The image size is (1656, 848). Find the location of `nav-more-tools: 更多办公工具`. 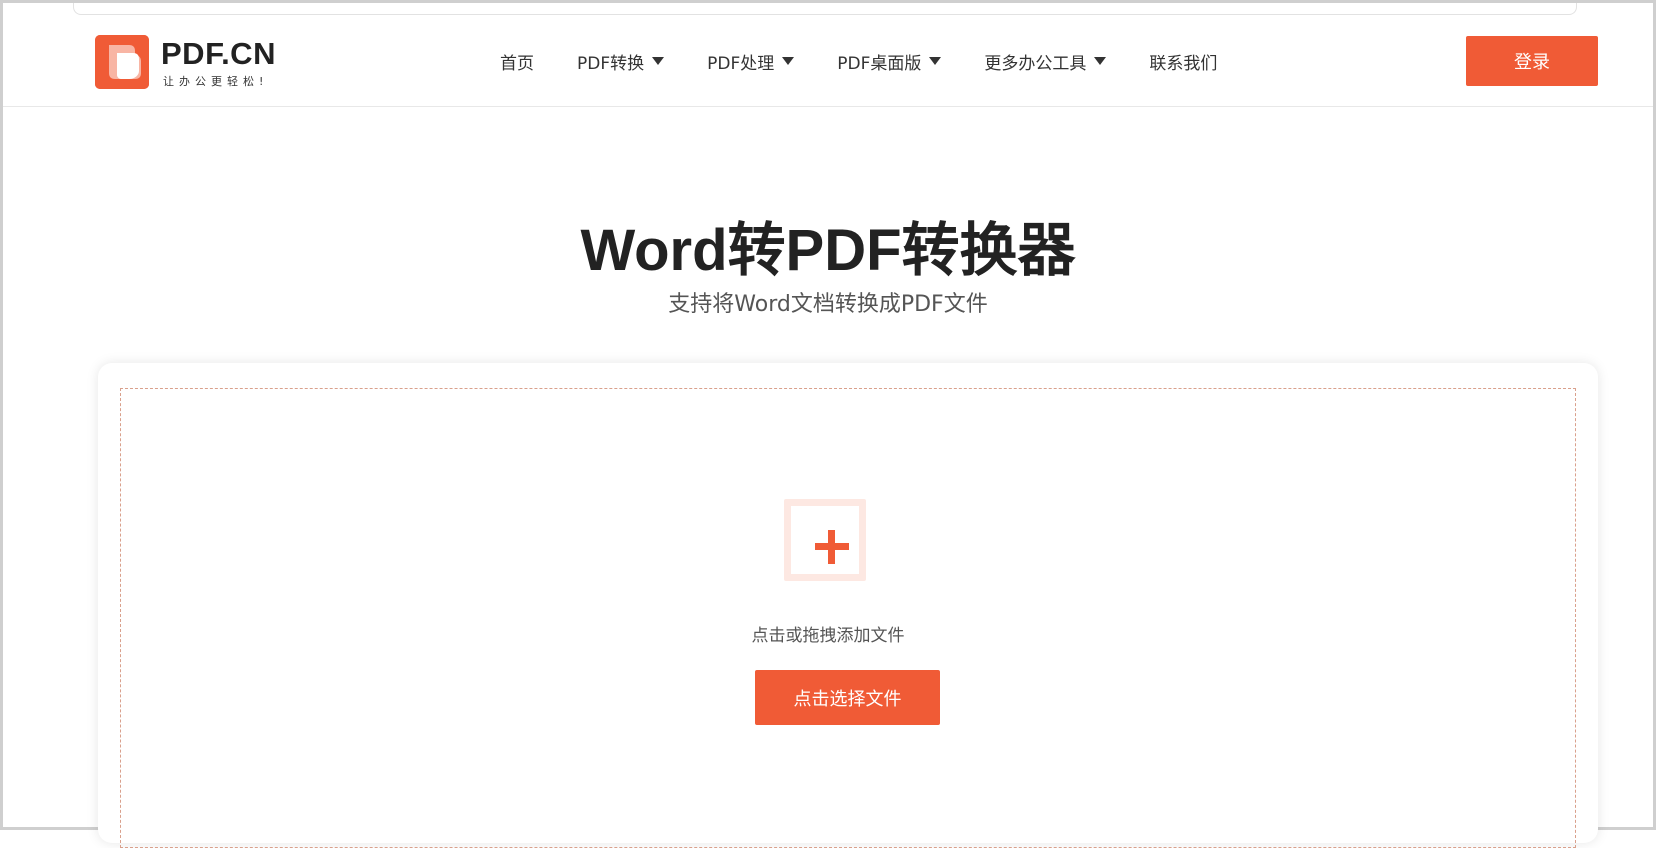

nav-more-tools: 更多办公工具 is located at coordinates (1045, 61).